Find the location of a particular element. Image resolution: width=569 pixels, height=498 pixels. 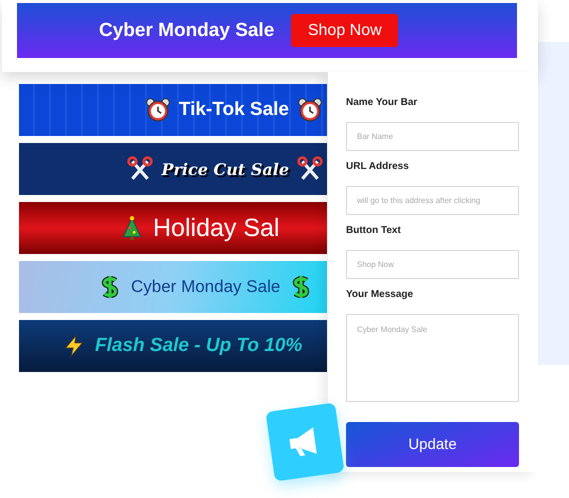

banner-text: Cyber Monday Sale is located at coordinates (205, 287).